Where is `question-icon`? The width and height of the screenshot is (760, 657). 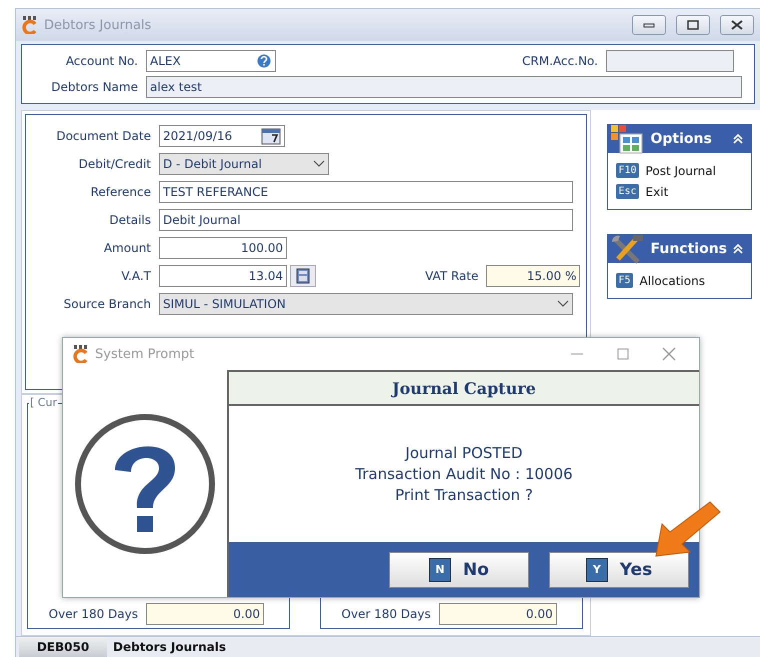 question-icon is located at coordinates (145, 484).